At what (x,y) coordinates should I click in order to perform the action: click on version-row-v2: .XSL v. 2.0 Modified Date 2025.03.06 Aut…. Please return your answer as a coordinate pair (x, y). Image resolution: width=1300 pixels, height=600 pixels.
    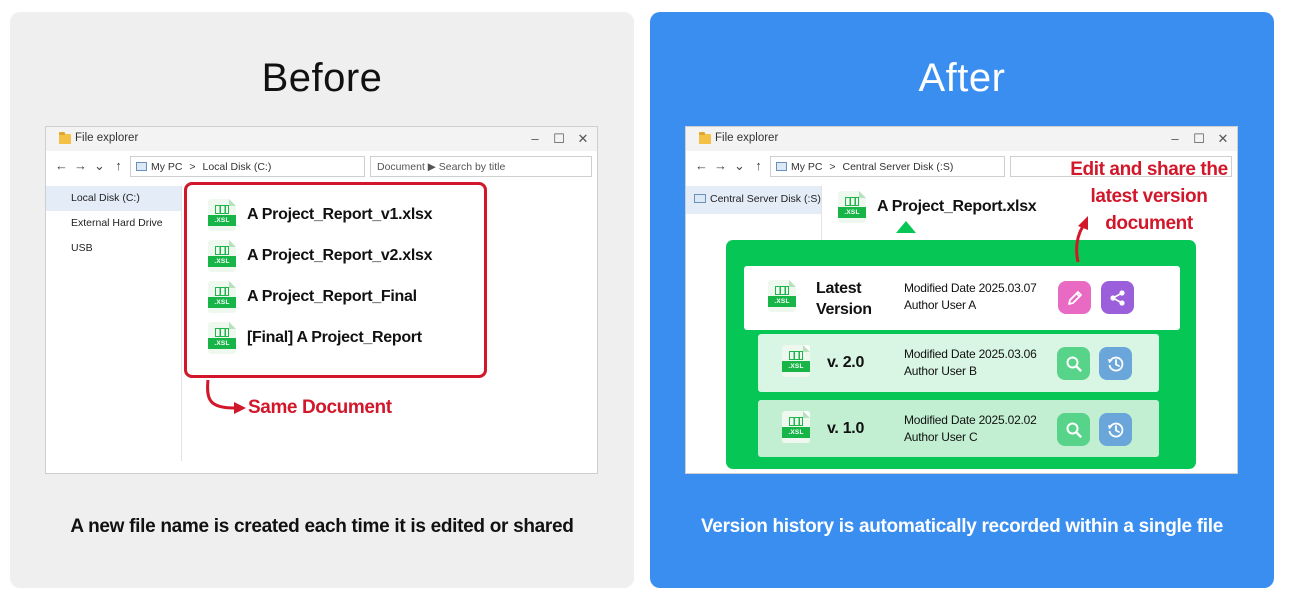
    Looking at the image, I should click on (958, 363).